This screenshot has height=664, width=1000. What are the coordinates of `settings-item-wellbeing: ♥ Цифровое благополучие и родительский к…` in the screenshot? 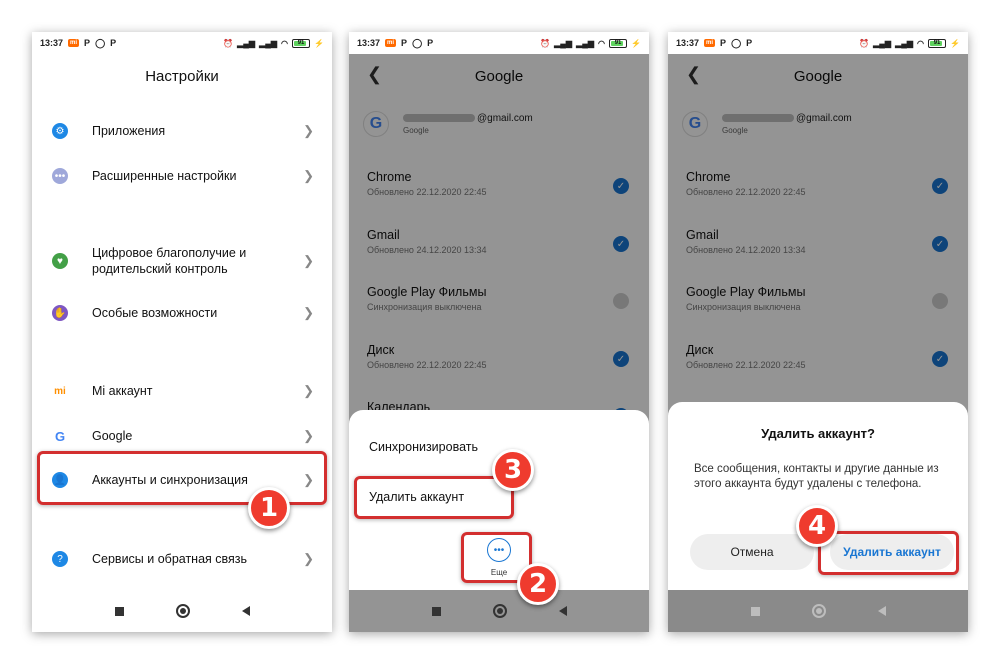 It's located at (182, 261).